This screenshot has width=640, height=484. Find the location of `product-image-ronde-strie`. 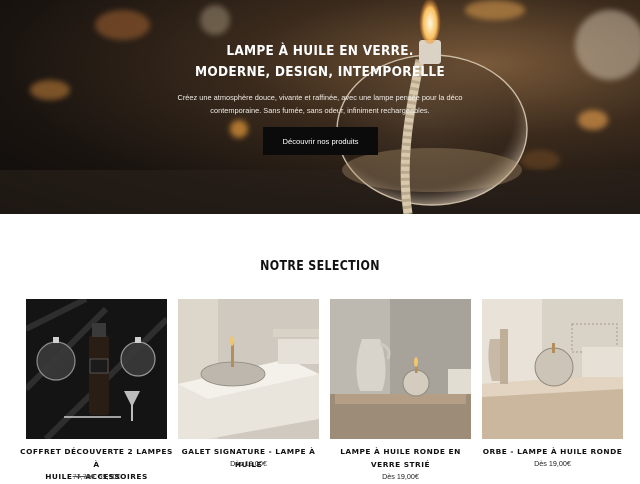

product-image-ronde-strie is located at coordinates (400, 369).